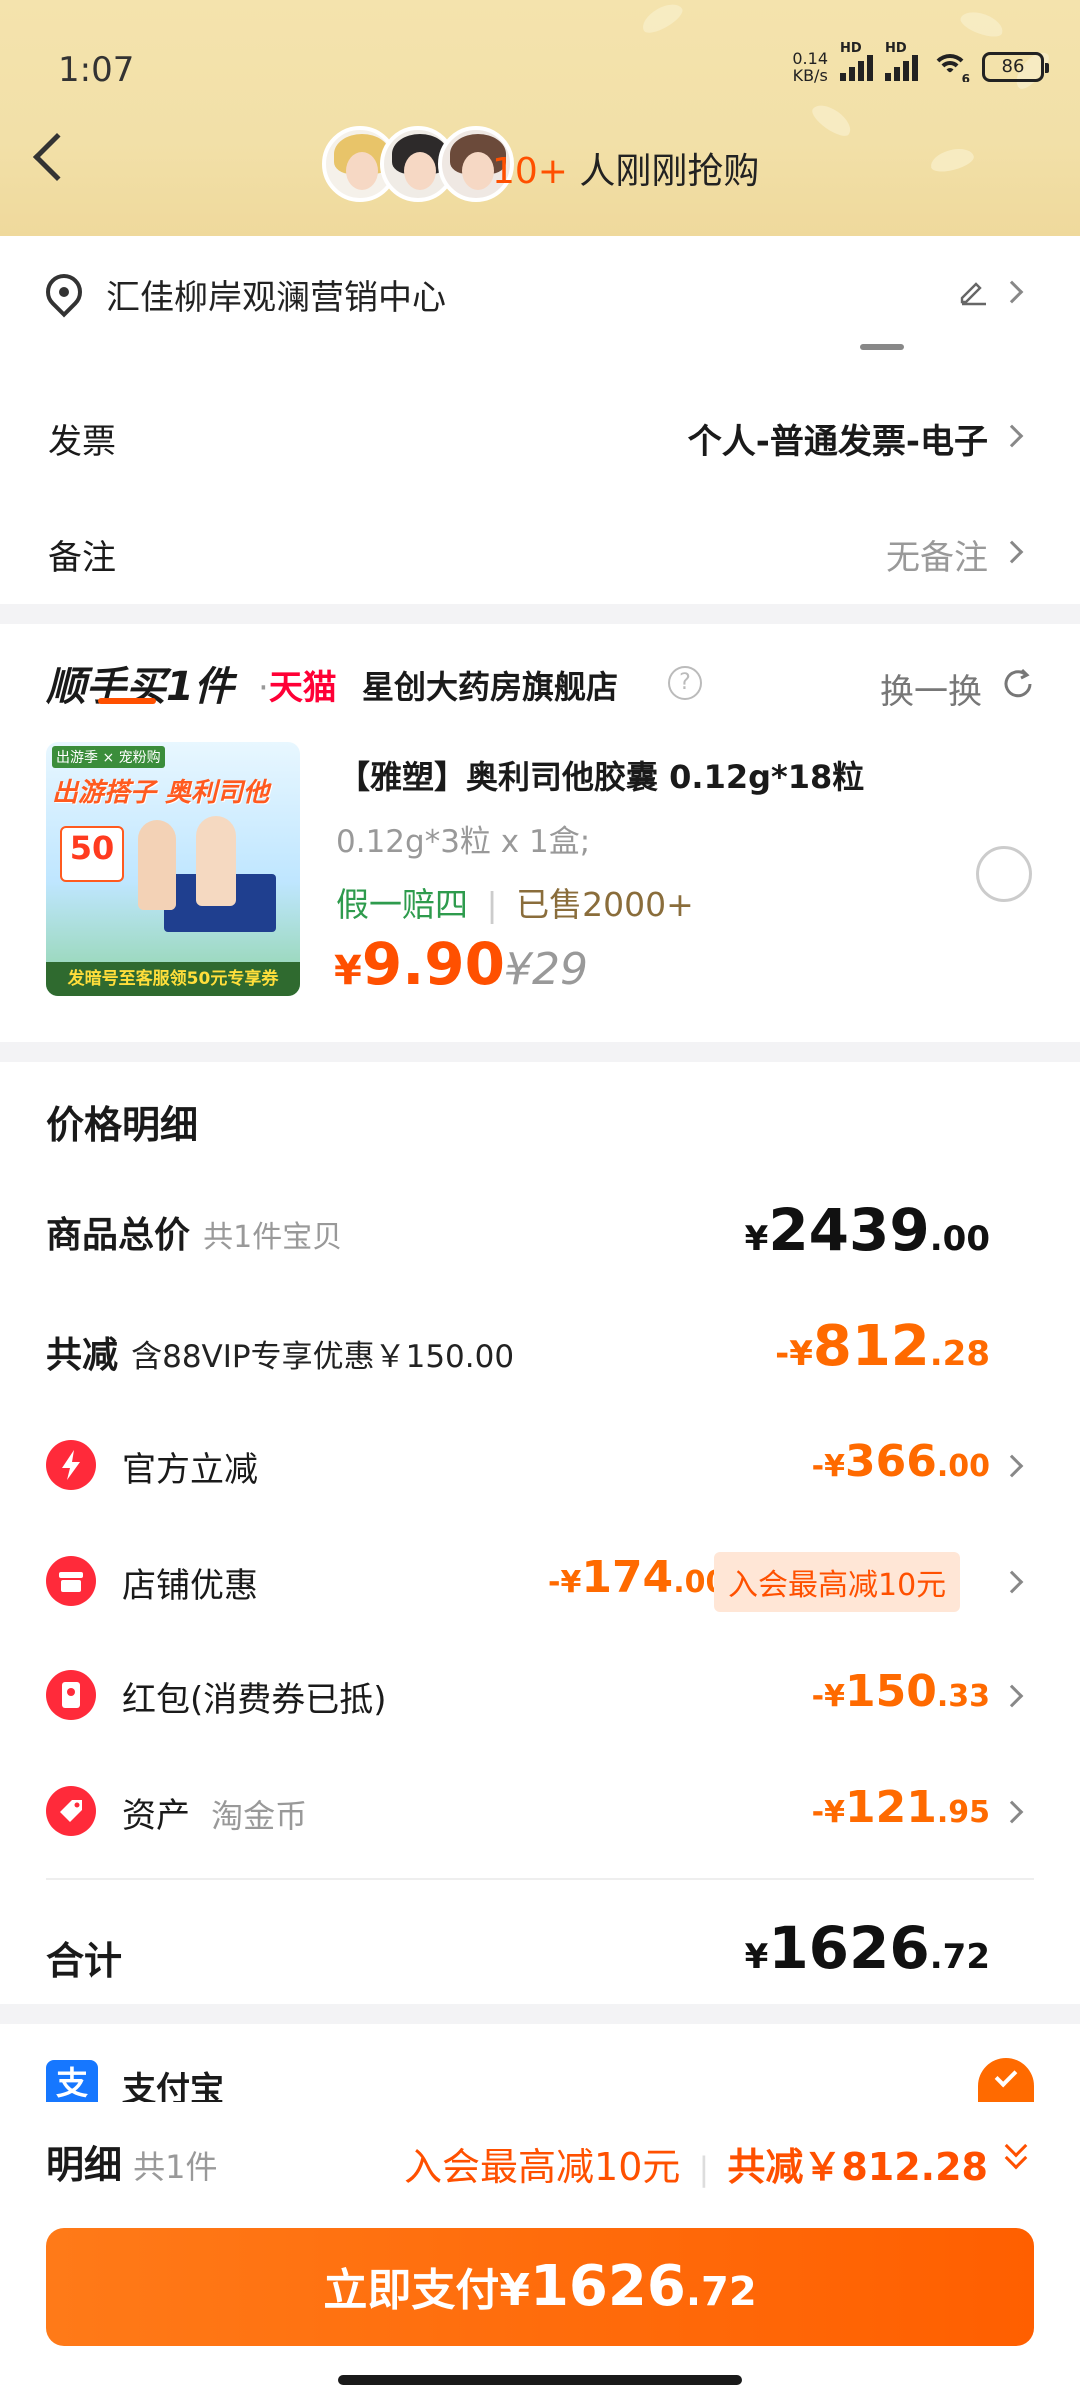 The width and height of the screenshot is (1080, 2400). I want to click on assets-row: 资产 淘金币, so click(215, 1816).